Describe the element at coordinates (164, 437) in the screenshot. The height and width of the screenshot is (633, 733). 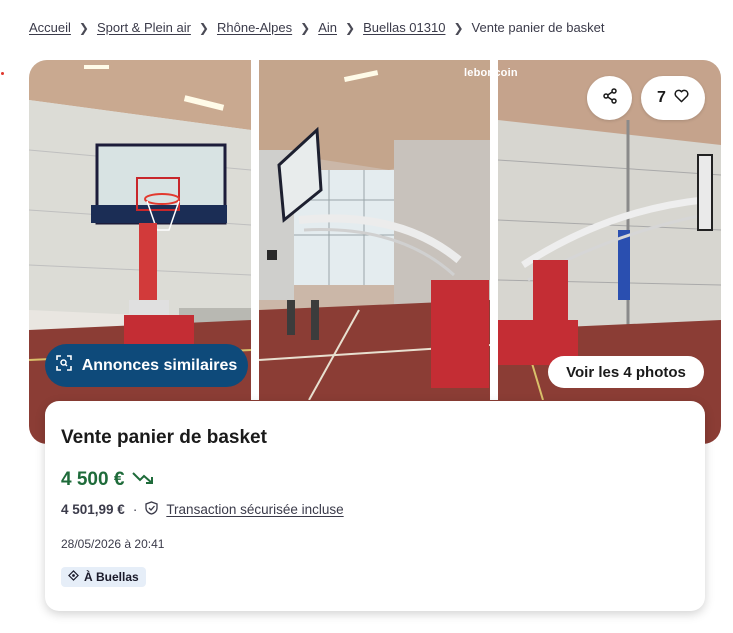
I see `listing-title: Vente panier de basket` at that location.